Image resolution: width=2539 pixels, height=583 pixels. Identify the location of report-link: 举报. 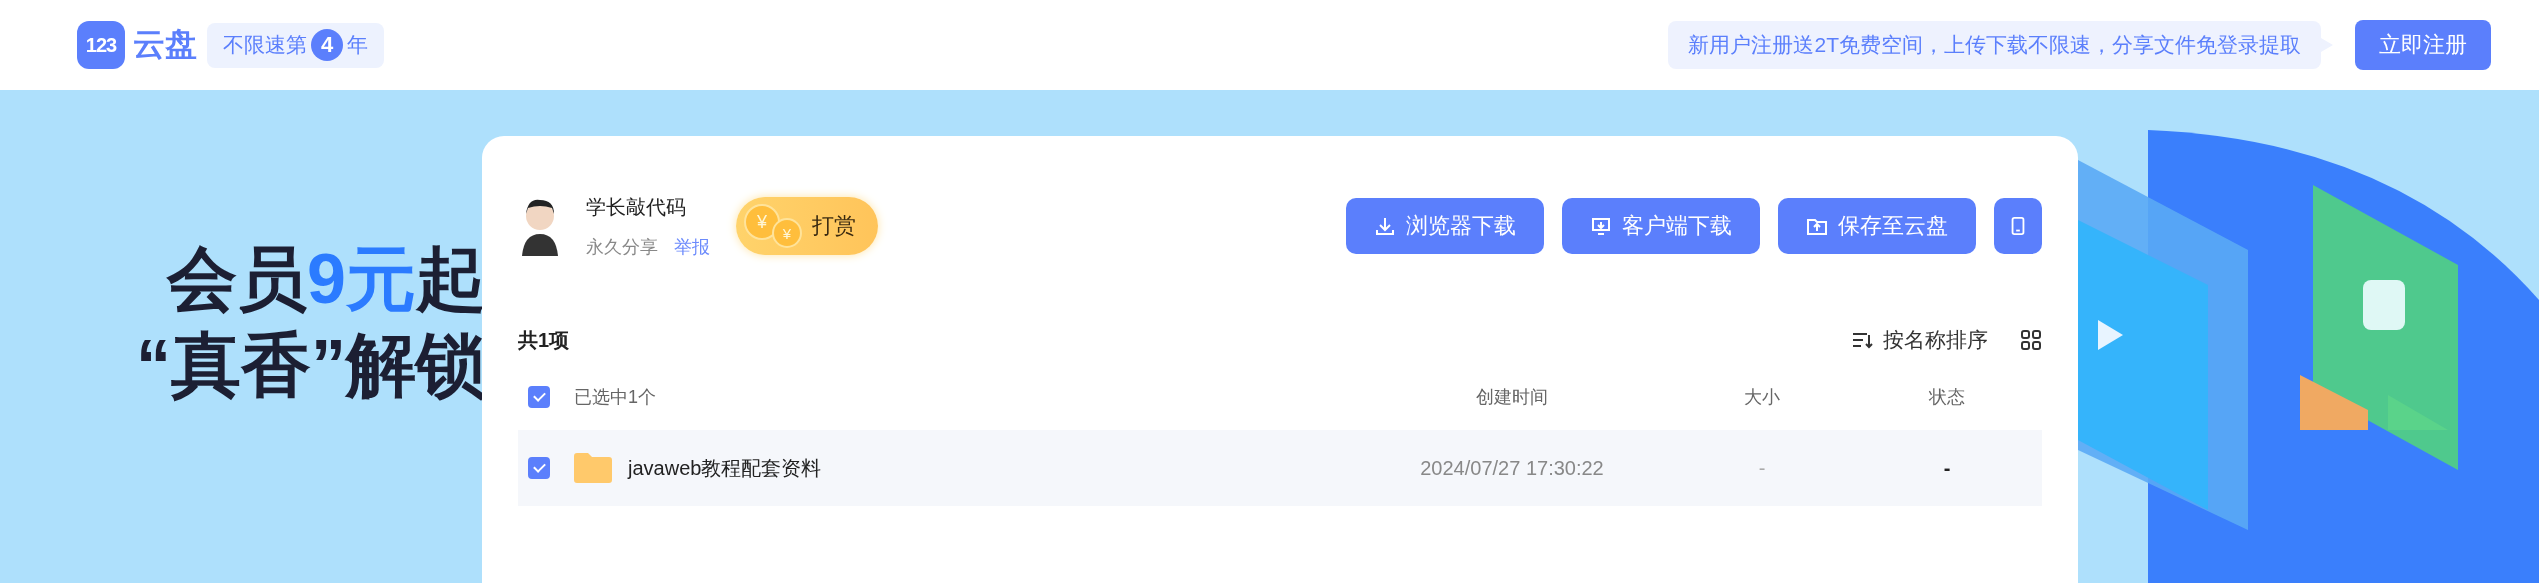
(692, 246).